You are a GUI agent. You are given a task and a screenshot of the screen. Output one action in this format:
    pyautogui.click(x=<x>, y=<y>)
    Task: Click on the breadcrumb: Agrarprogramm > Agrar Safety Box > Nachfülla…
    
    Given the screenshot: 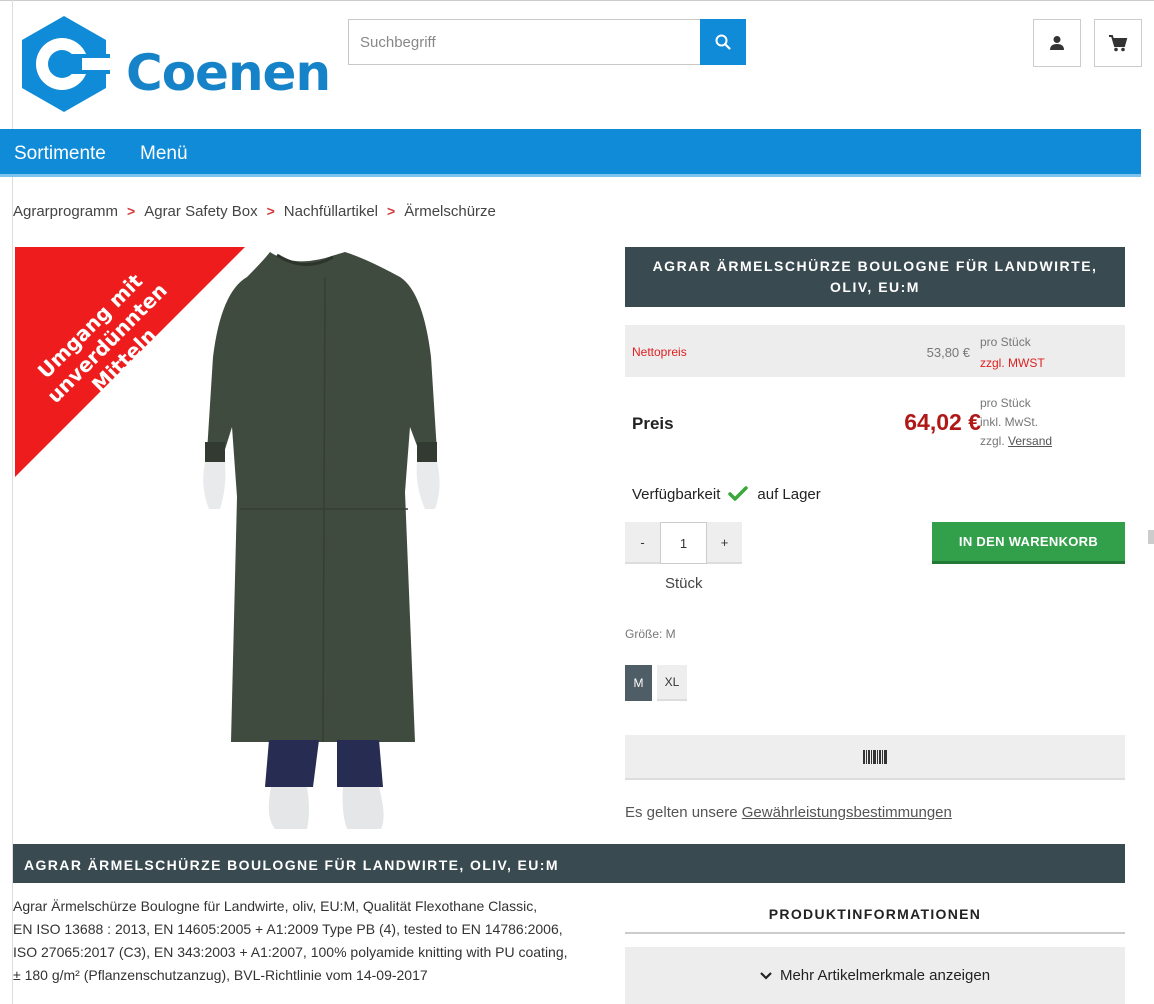 What is the action you would take?
    pyautogui.click(x=254, y=211)
    